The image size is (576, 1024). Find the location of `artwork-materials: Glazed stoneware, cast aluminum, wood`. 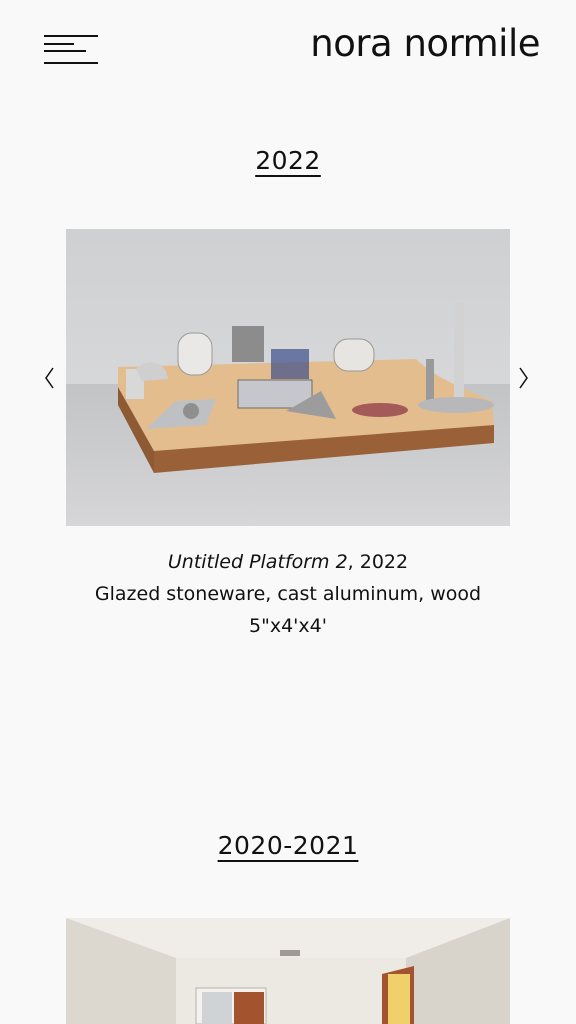

artwork-materials: Glazed stoneware, cast aluminum, wood is located at coordinates (288, 594).